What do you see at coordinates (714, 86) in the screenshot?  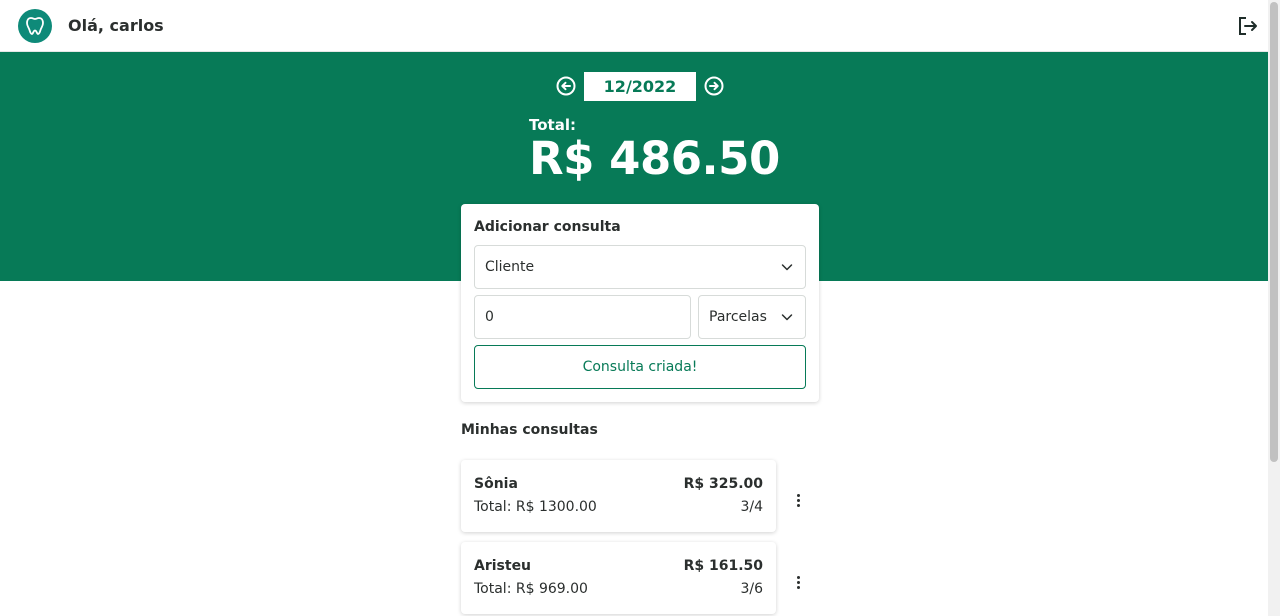 I see `arrow-right-circle-icon` at bounding box center [714, 86].